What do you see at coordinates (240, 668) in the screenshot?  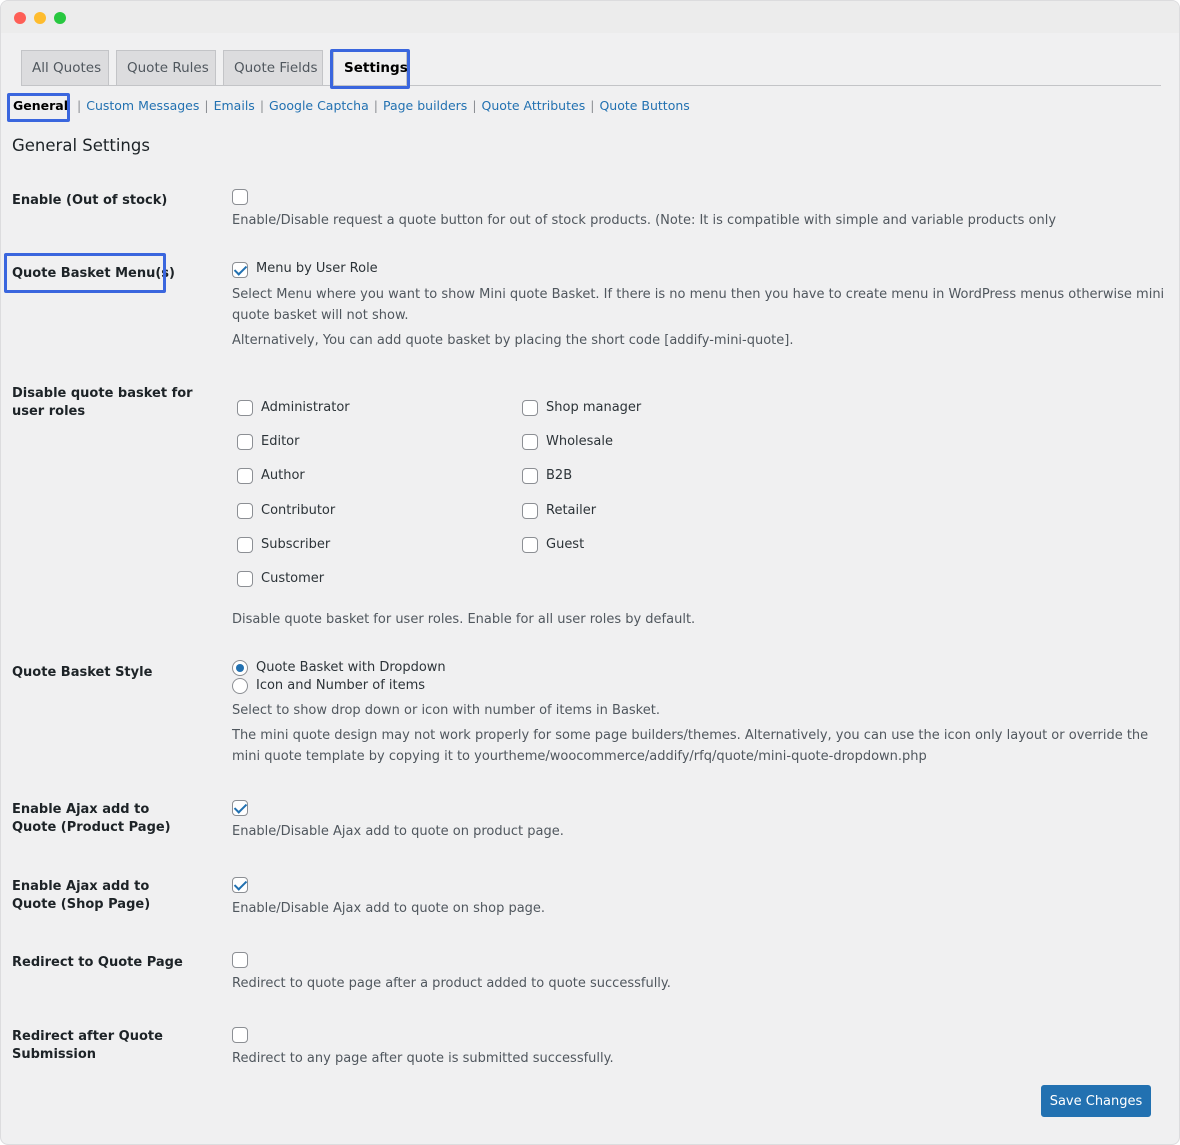 I see `style-dropdown-radio` at bounding box center [240, 668].